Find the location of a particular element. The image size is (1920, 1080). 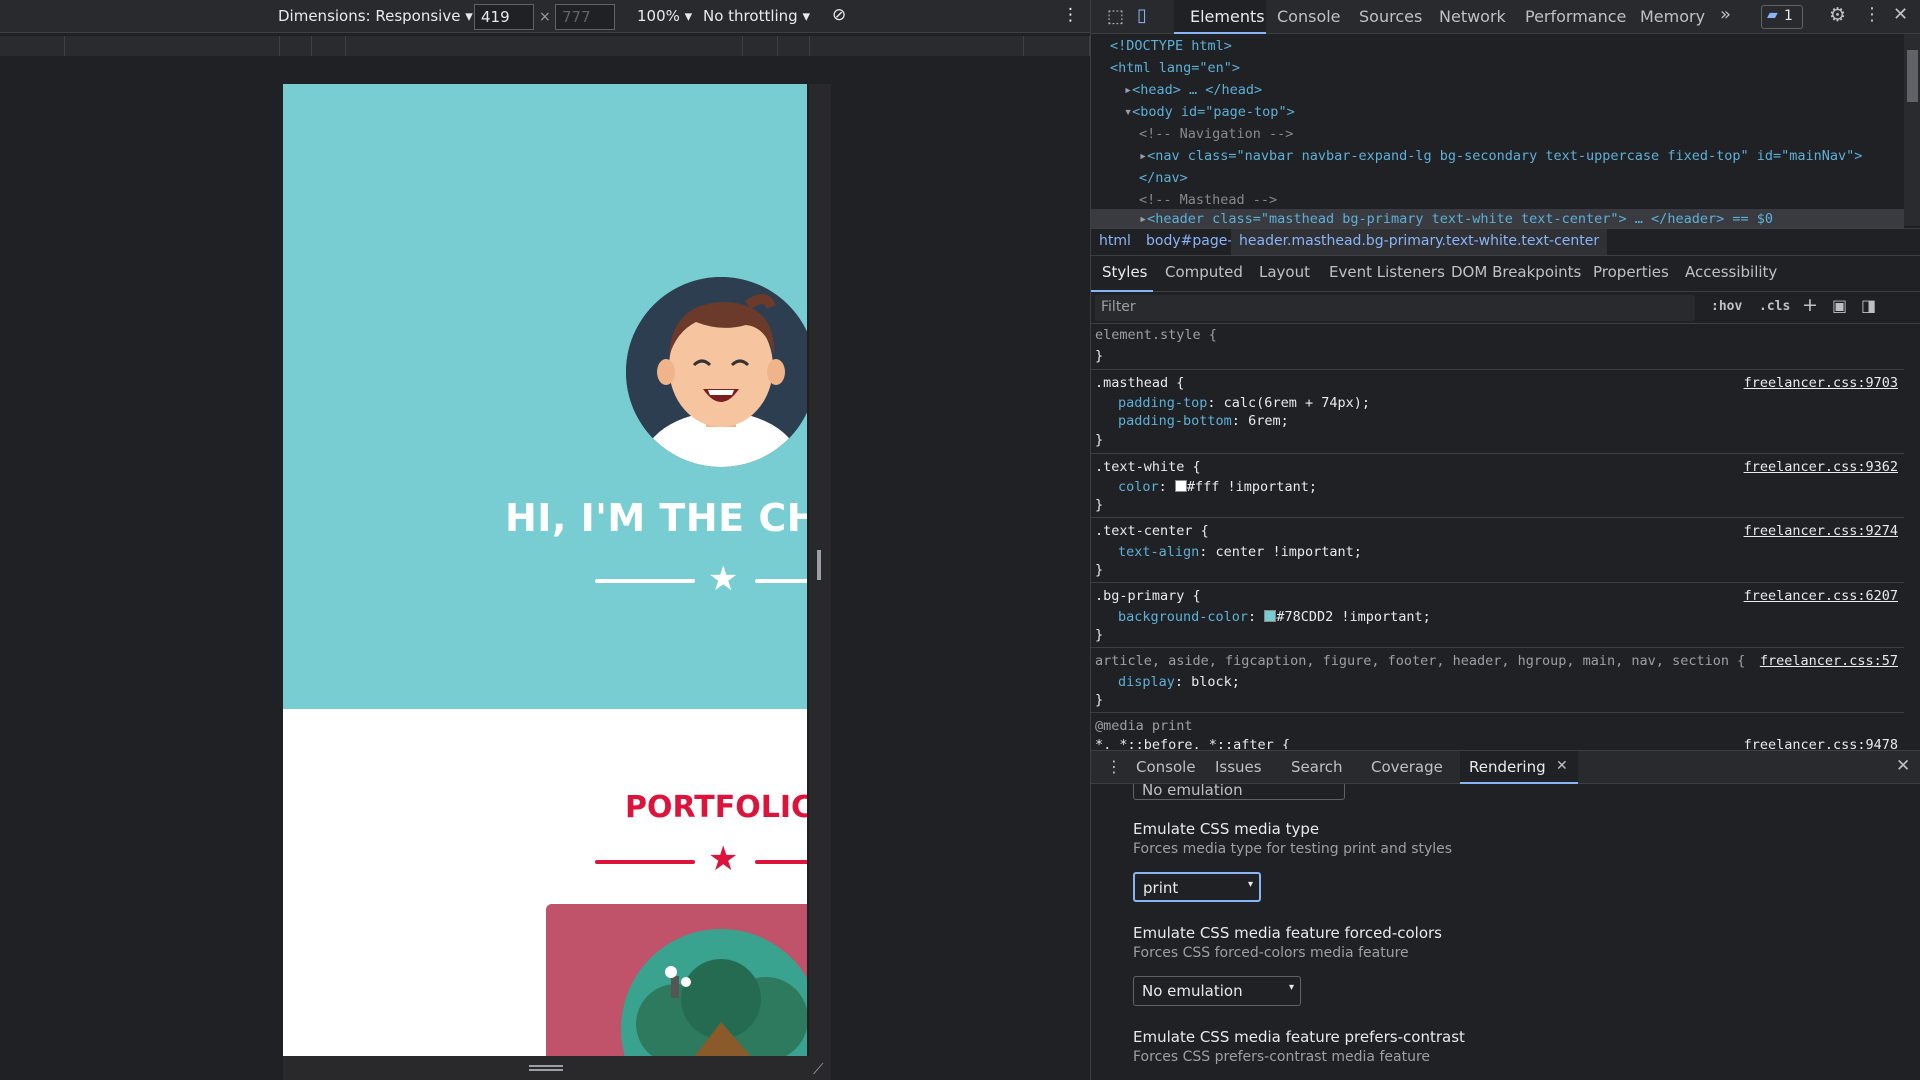

source-link-text-white: freelancer.css:9362 is located at coordinates (1821, 467).